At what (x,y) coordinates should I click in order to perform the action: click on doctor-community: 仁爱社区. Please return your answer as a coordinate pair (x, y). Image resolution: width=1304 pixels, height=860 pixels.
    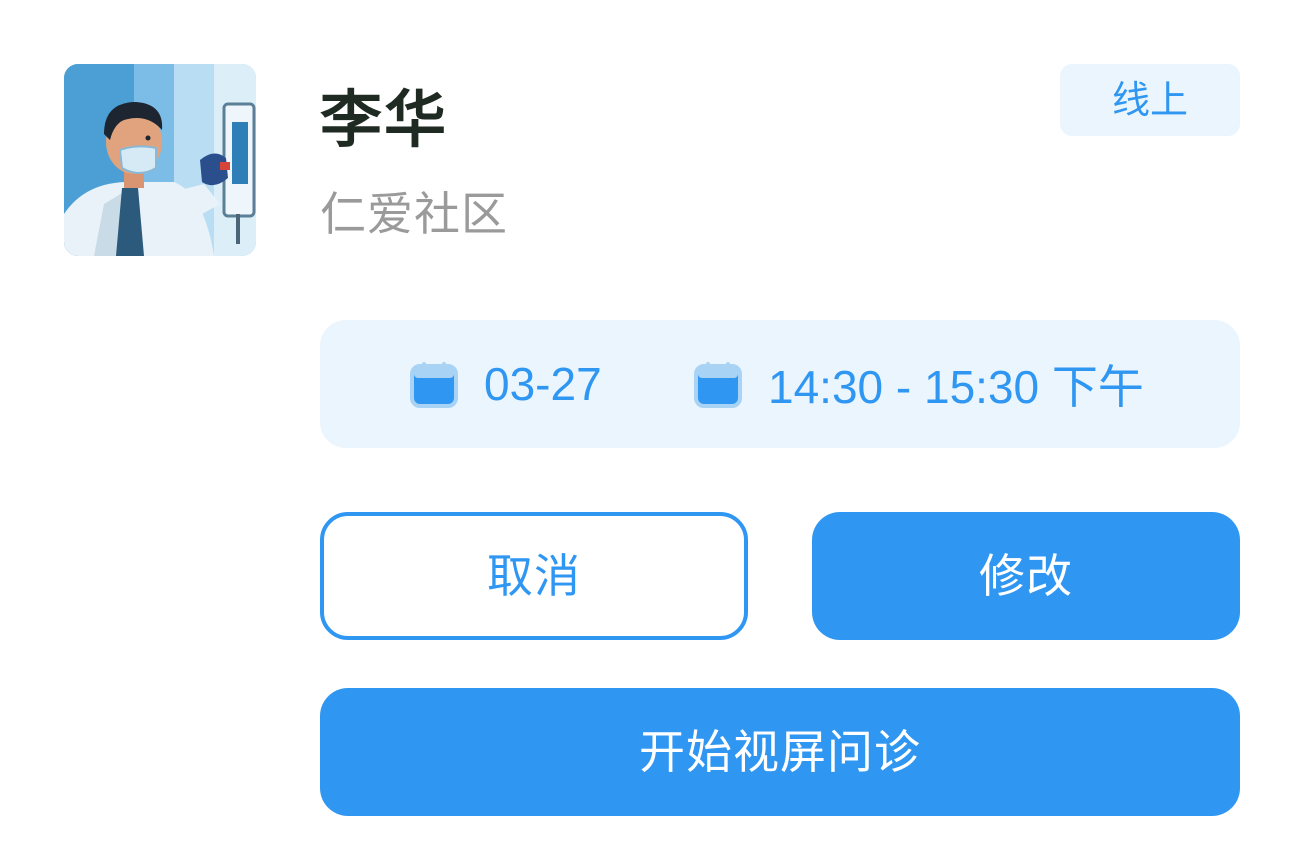
    Looking at the image, I should click on (414, 214).